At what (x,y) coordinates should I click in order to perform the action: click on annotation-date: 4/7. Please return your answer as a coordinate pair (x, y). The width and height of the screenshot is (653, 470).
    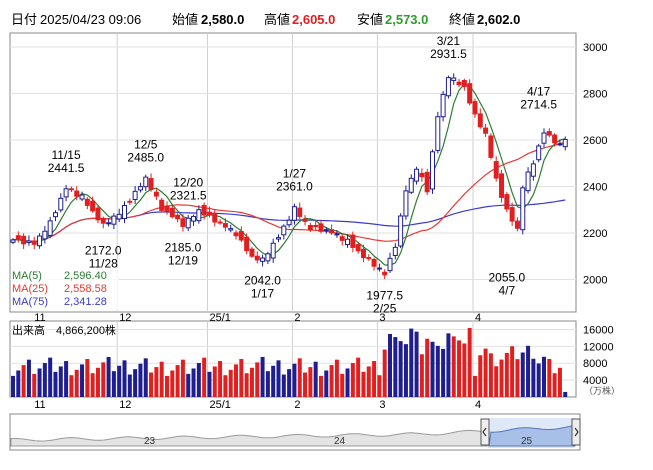
    Looking at the image, I should click on (506, 291).